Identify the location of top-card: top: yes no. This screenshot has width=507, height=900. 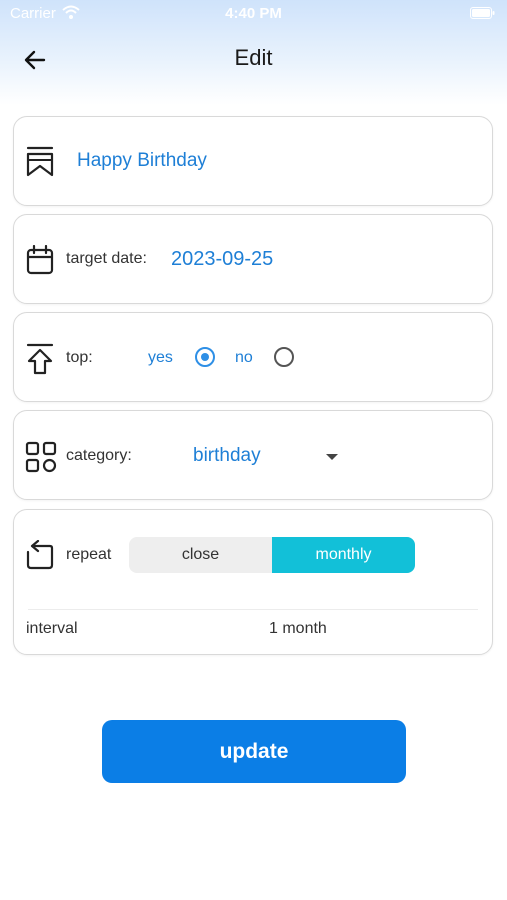
(253, 357).